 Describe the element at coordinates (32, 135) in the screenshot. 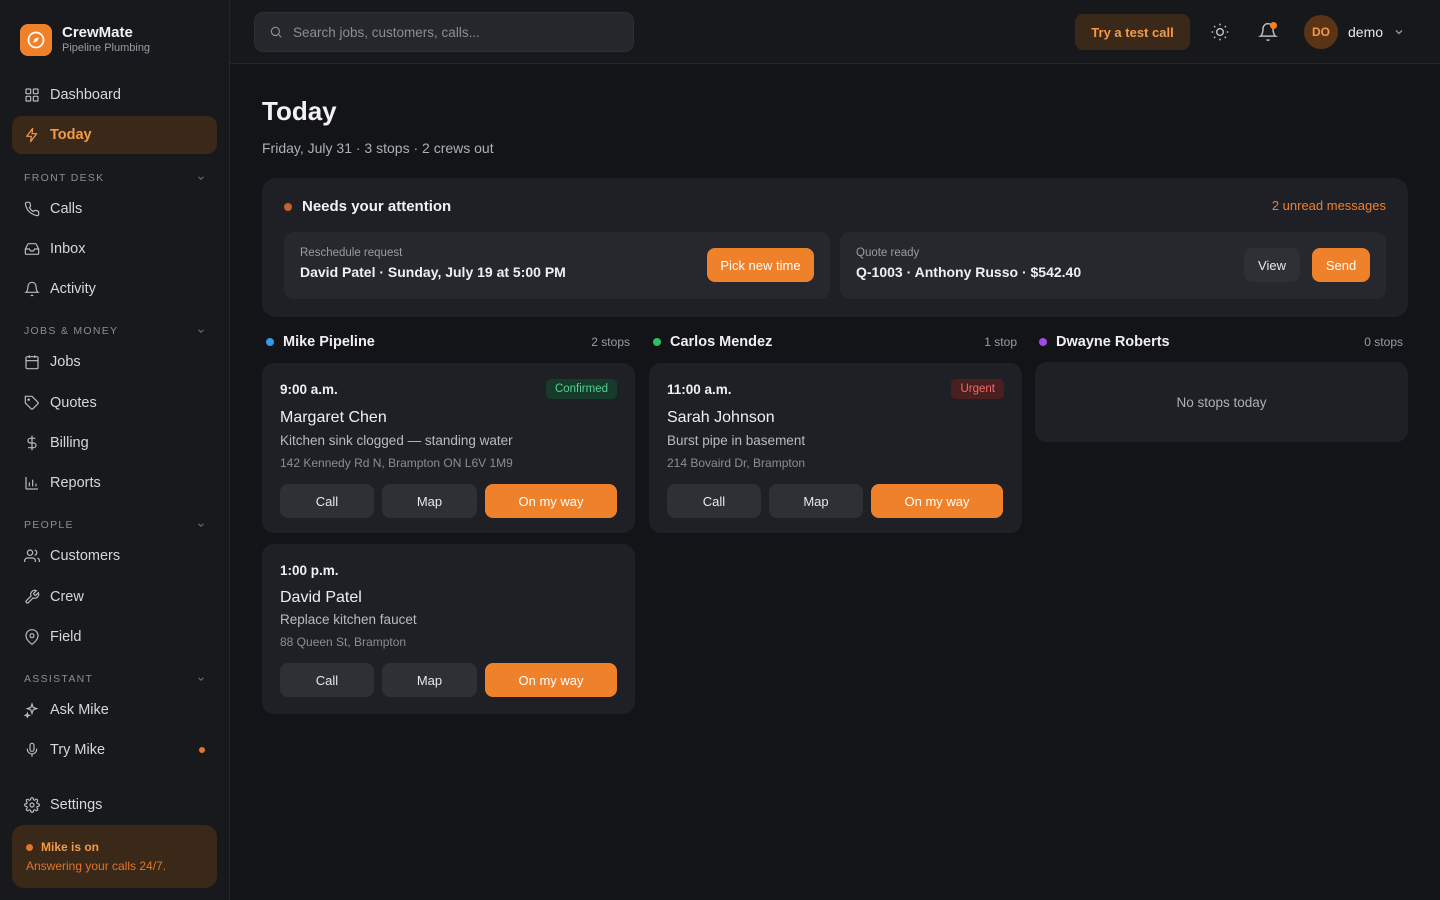

I see `bolt-icon` at that location.